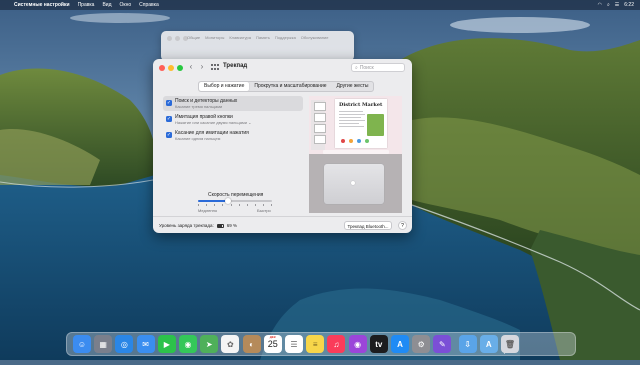 This screenshot has width=640, height=365. Describe the element at coordinates (629, 5) in the screenshot. I see `menu-clock: 6:22` at that location.